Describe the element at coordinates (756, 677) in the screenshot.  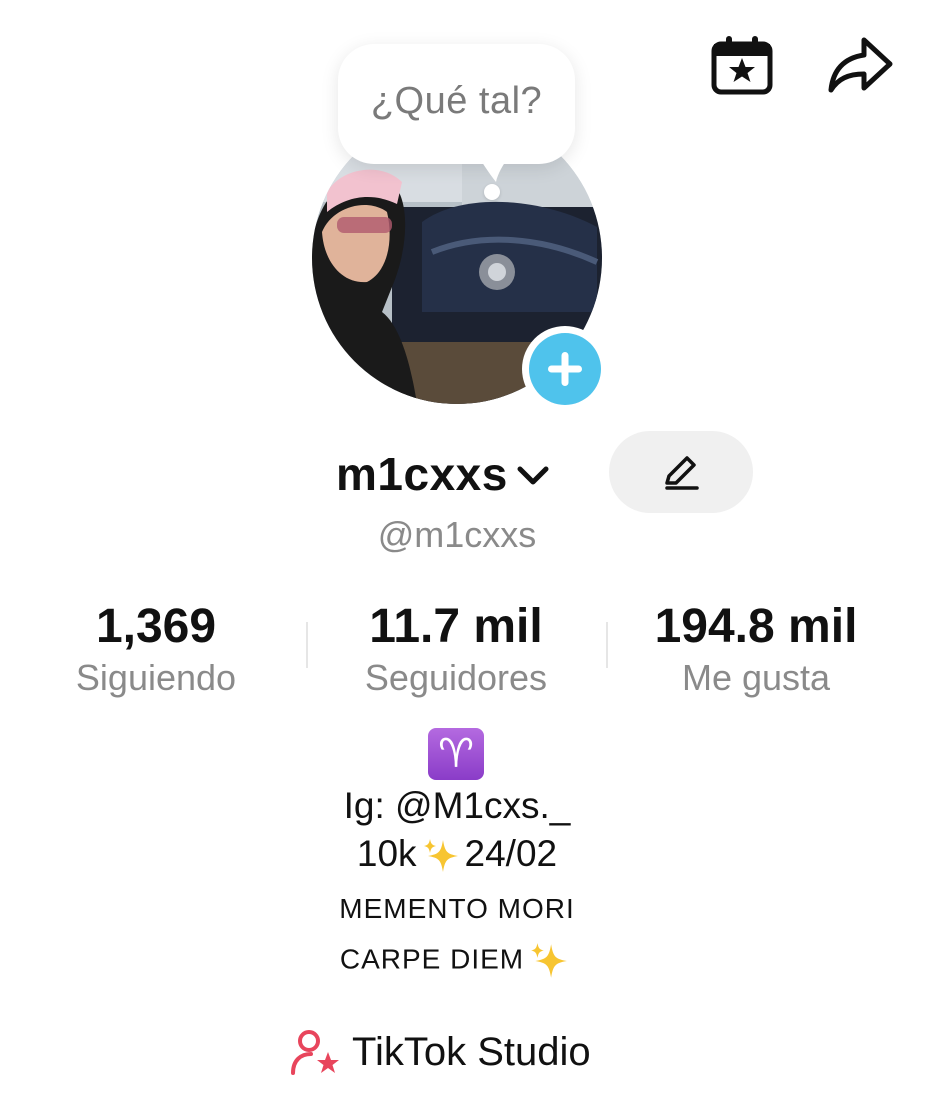
I see `likes-label: Me gusta` at that location.